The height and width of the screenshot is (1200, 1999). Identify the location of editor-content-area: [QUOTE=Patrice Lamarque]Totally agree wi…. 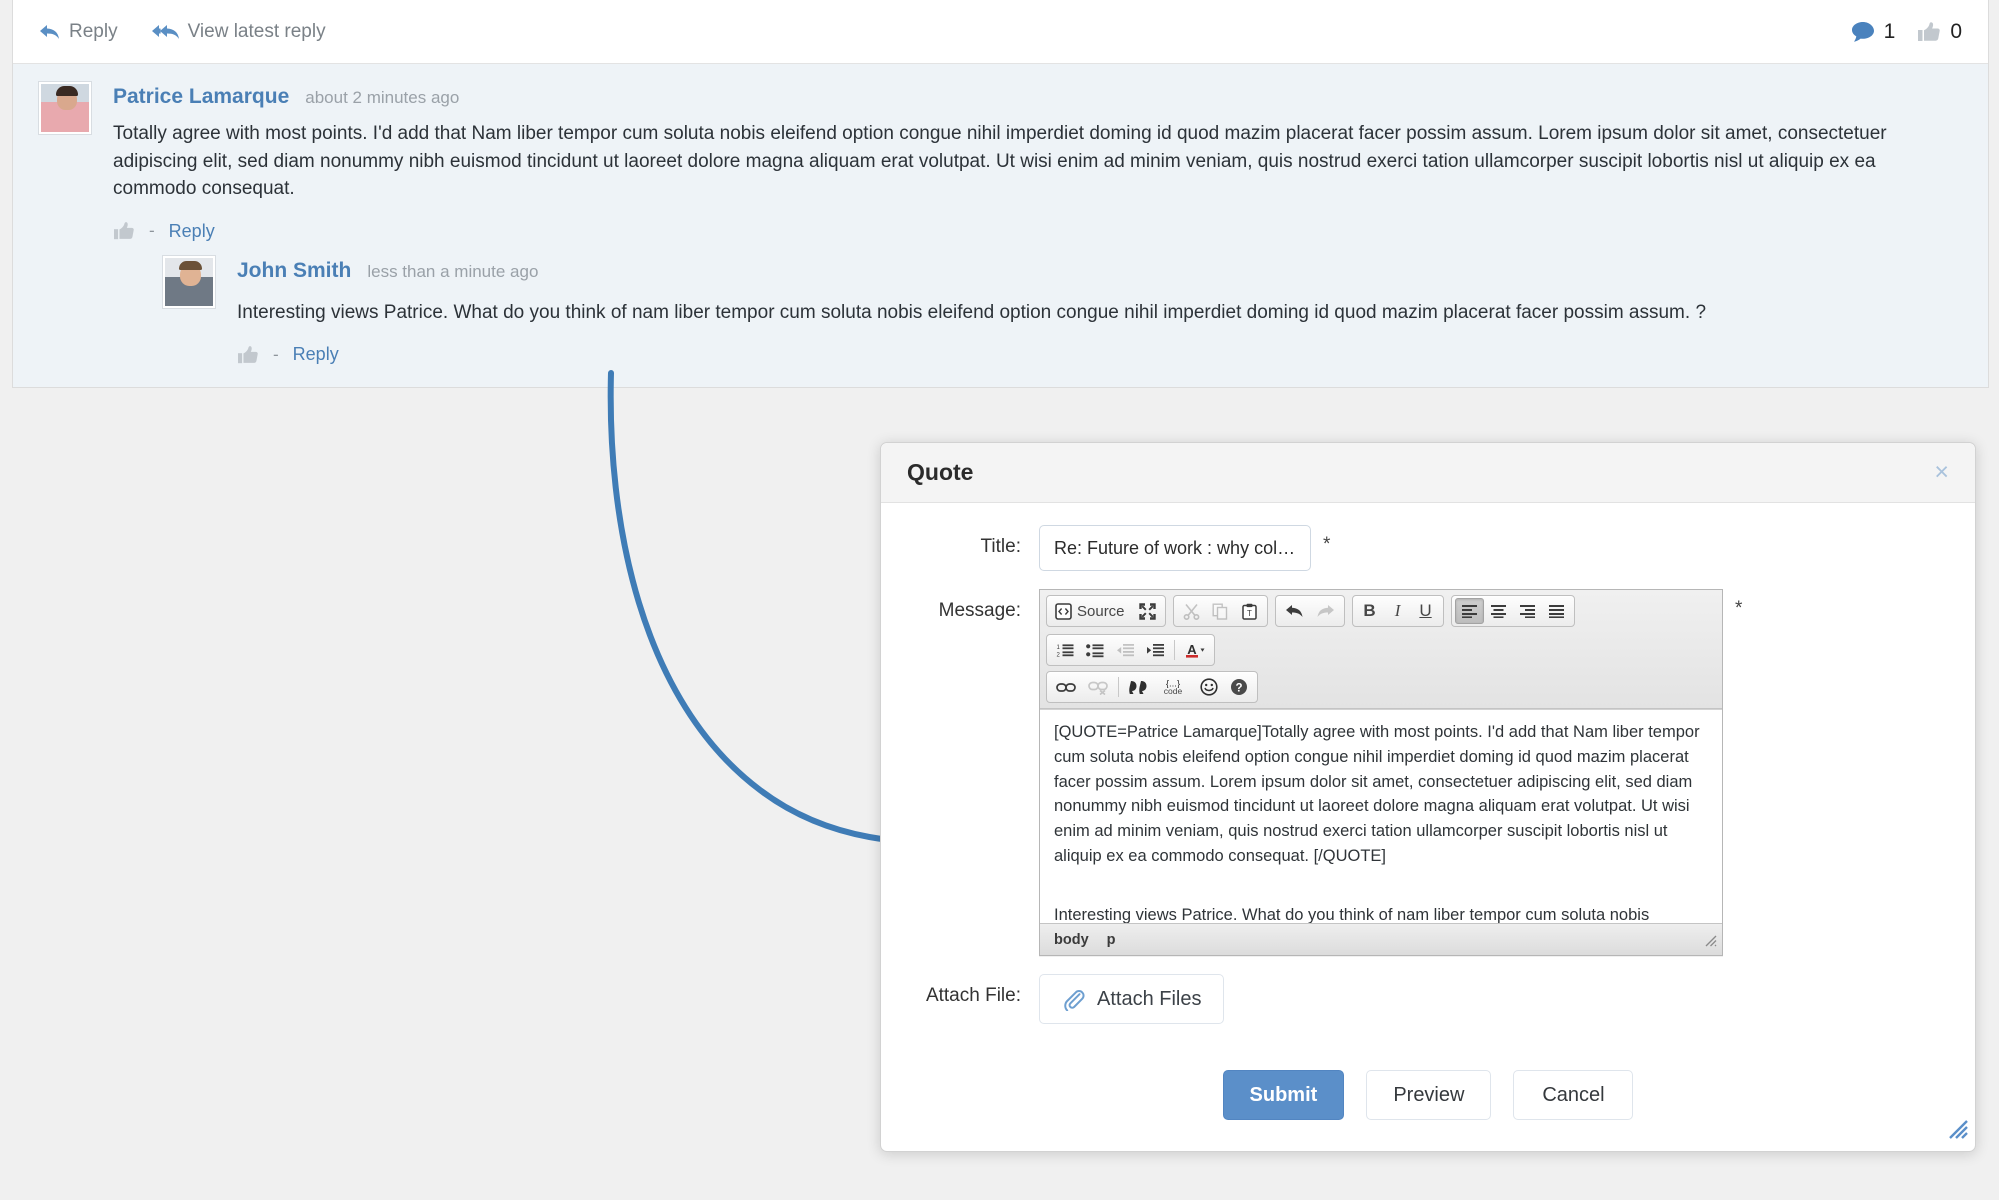
(1381, 816).